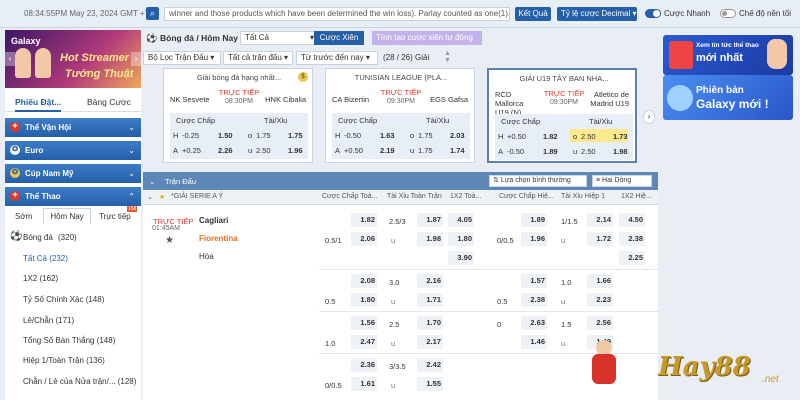  What do you see at coordinates (73, 196) in the screenshot?
I see `sidebar-item-sports: ✦ Thể Thao ⌃` at bounding box center [73, 196].